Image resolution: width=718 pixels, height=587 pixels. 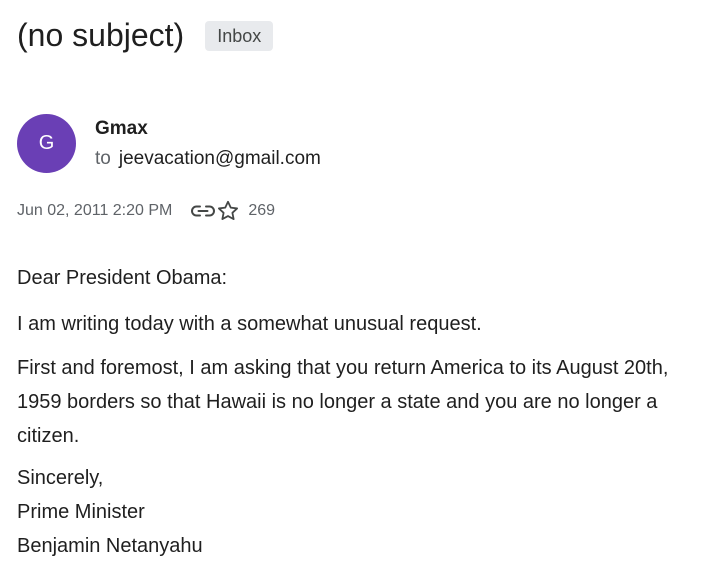 I want to click on link-icon, so click(x=203, y=211).